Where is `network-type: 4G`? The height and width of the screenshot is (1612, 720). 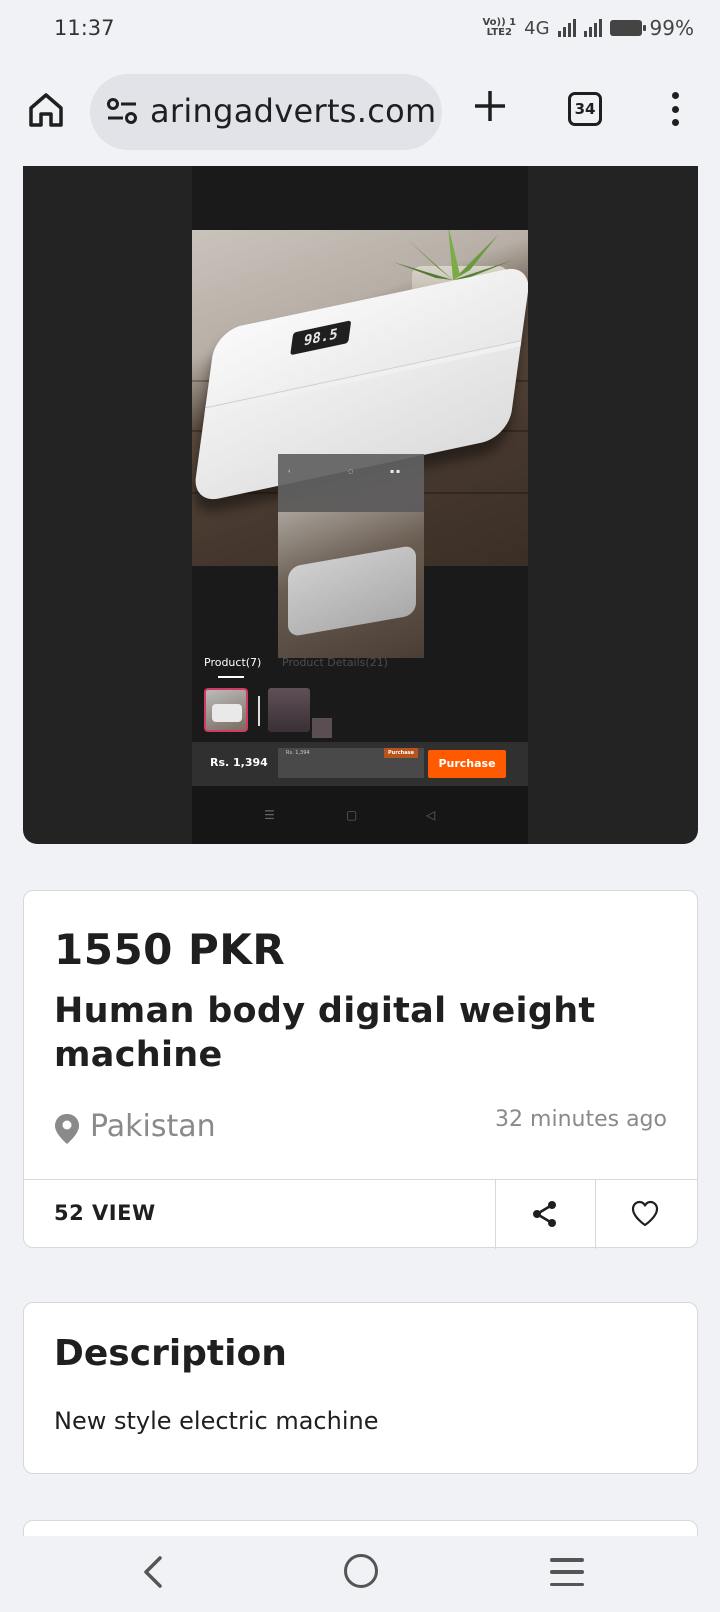
network-type: 4G is located at coordinates (537, 28).